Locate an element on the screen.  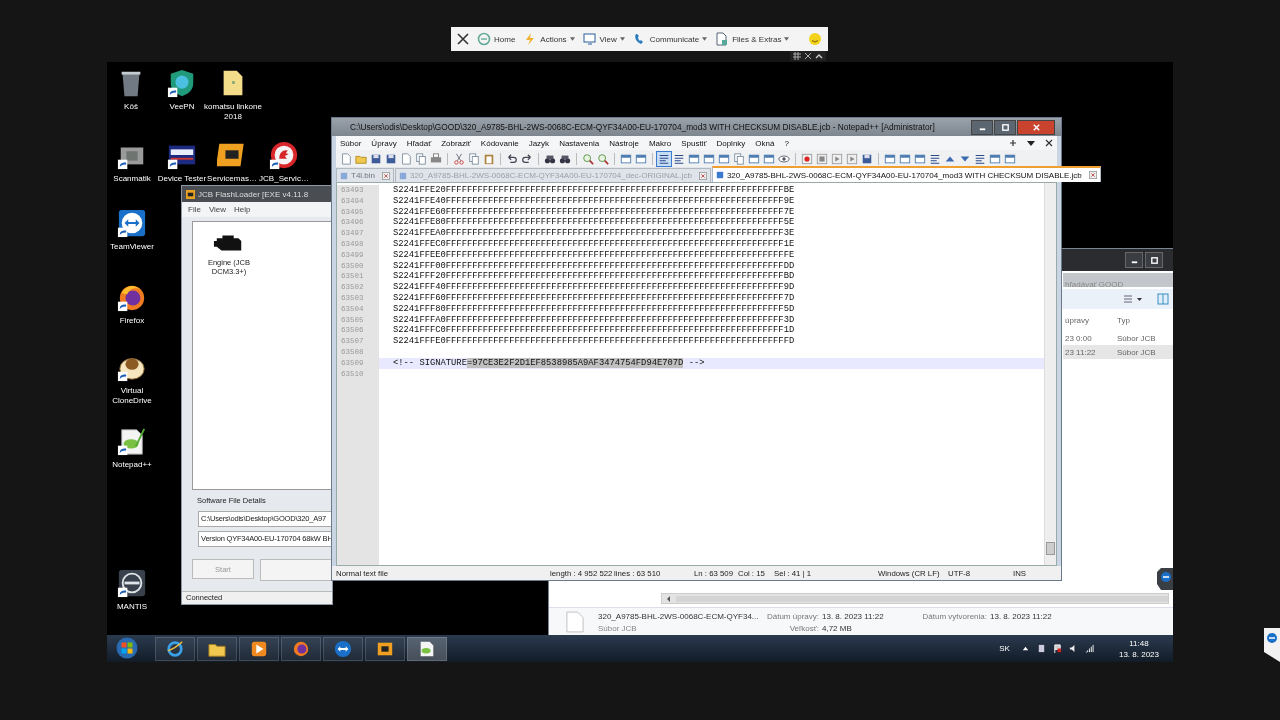
code-line: <!-- SIGNATURE=97CE3E2F2D1EF8538985A9AF3474754FD94E707D --> is located at coordinates (549, 363).